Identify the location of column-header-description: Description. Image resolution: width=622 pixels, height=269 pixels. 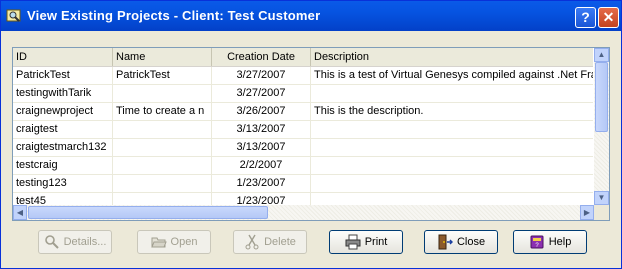
(452, 57).